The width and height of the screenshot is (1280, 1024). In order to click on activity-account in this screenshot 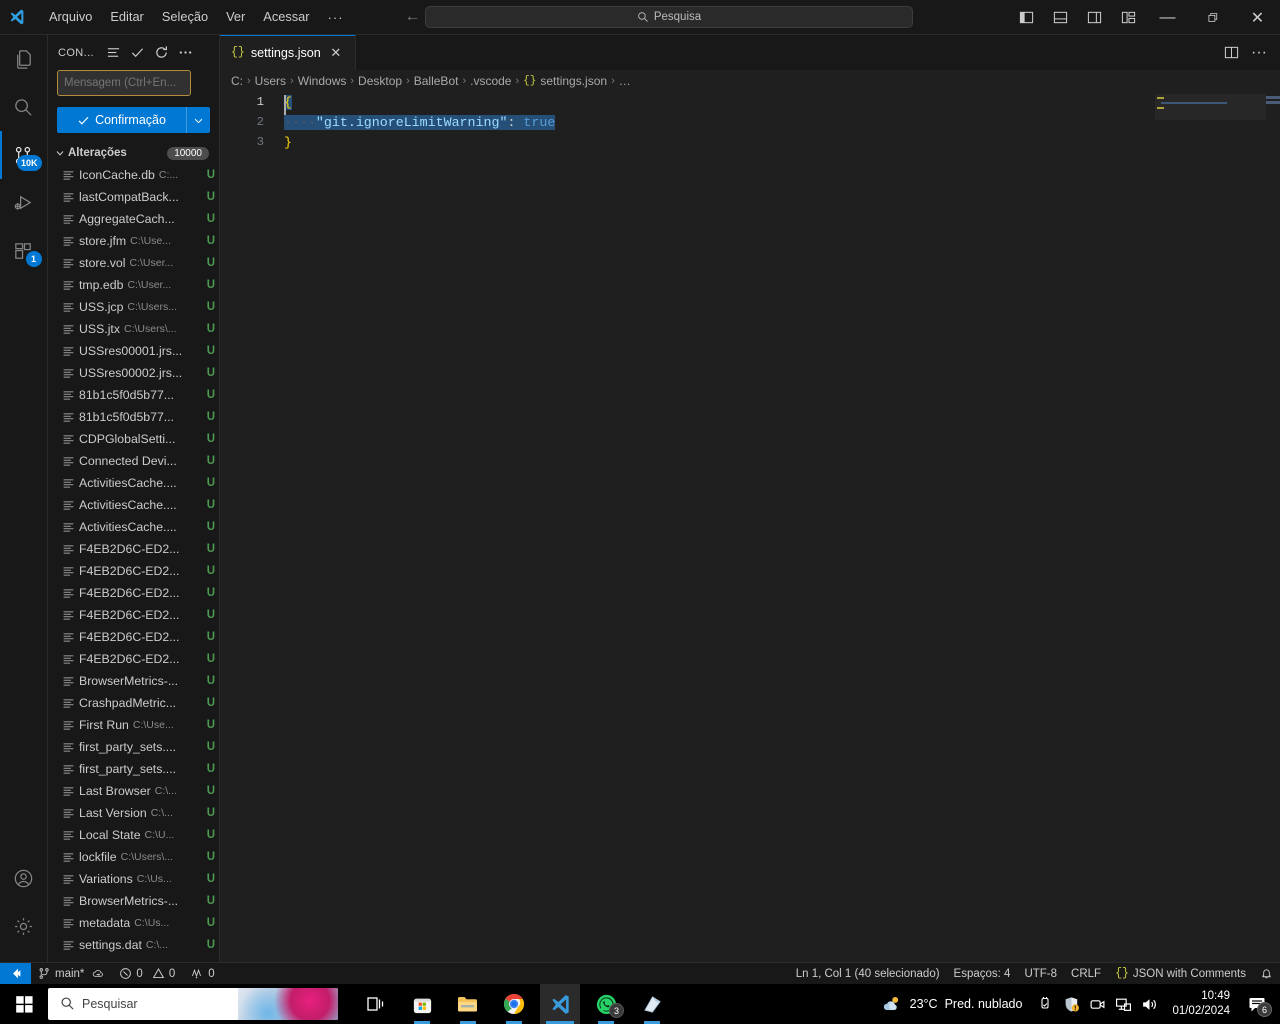, I will do `click(24, 878)`.